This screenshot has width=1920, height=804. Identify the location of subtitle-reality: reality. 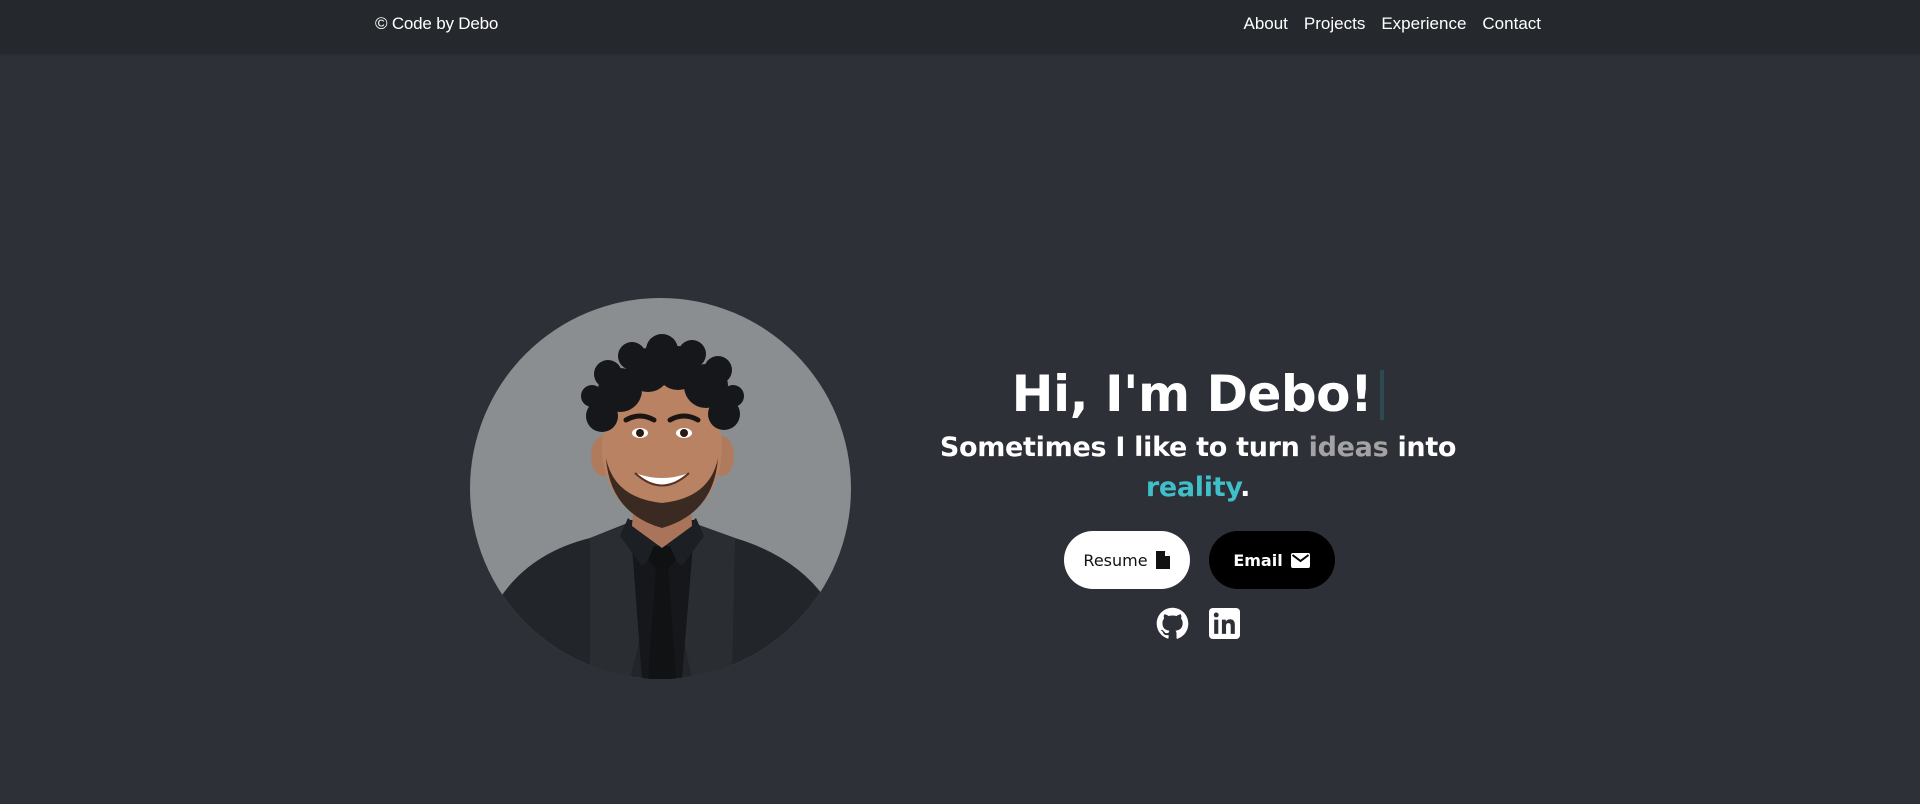
(1193, 487).